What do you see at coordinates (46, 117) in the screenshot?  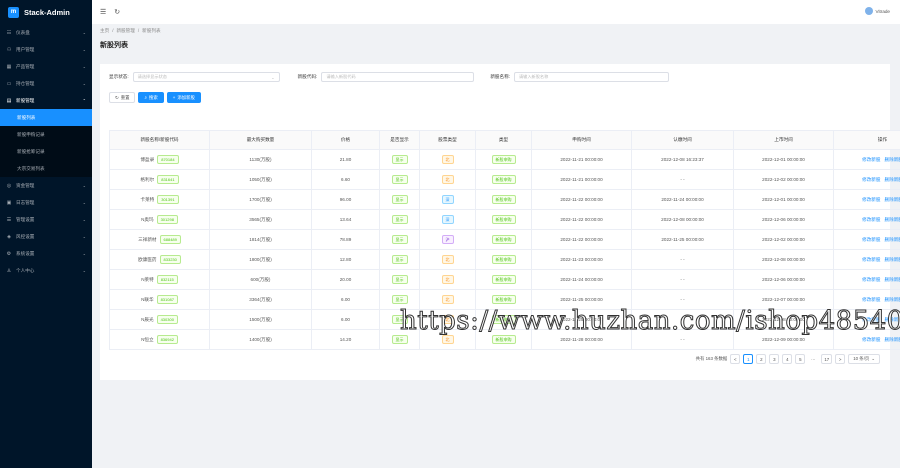 I see `sidebar-subitem: 新股列表` at bounding box center [46, 117].